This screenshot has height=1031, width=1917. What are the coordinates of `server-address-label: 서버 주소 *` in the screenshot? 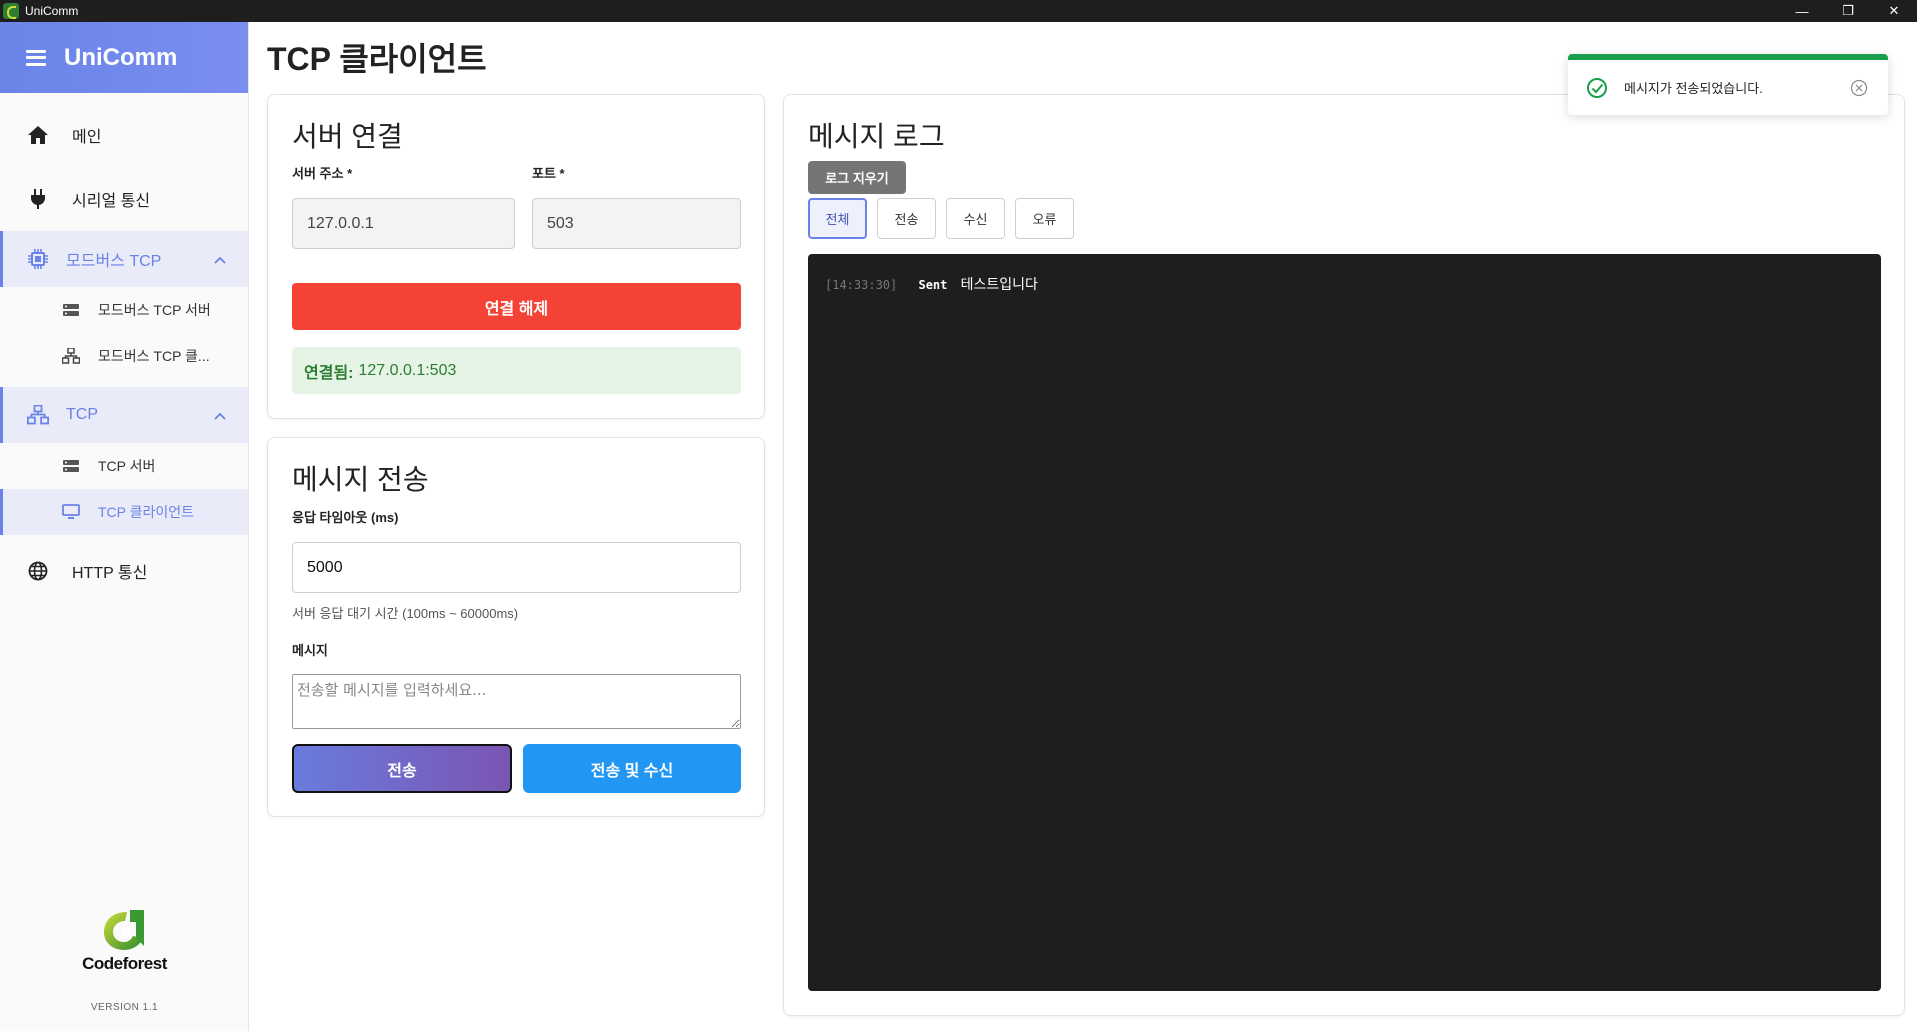 It's located at (322, 173).